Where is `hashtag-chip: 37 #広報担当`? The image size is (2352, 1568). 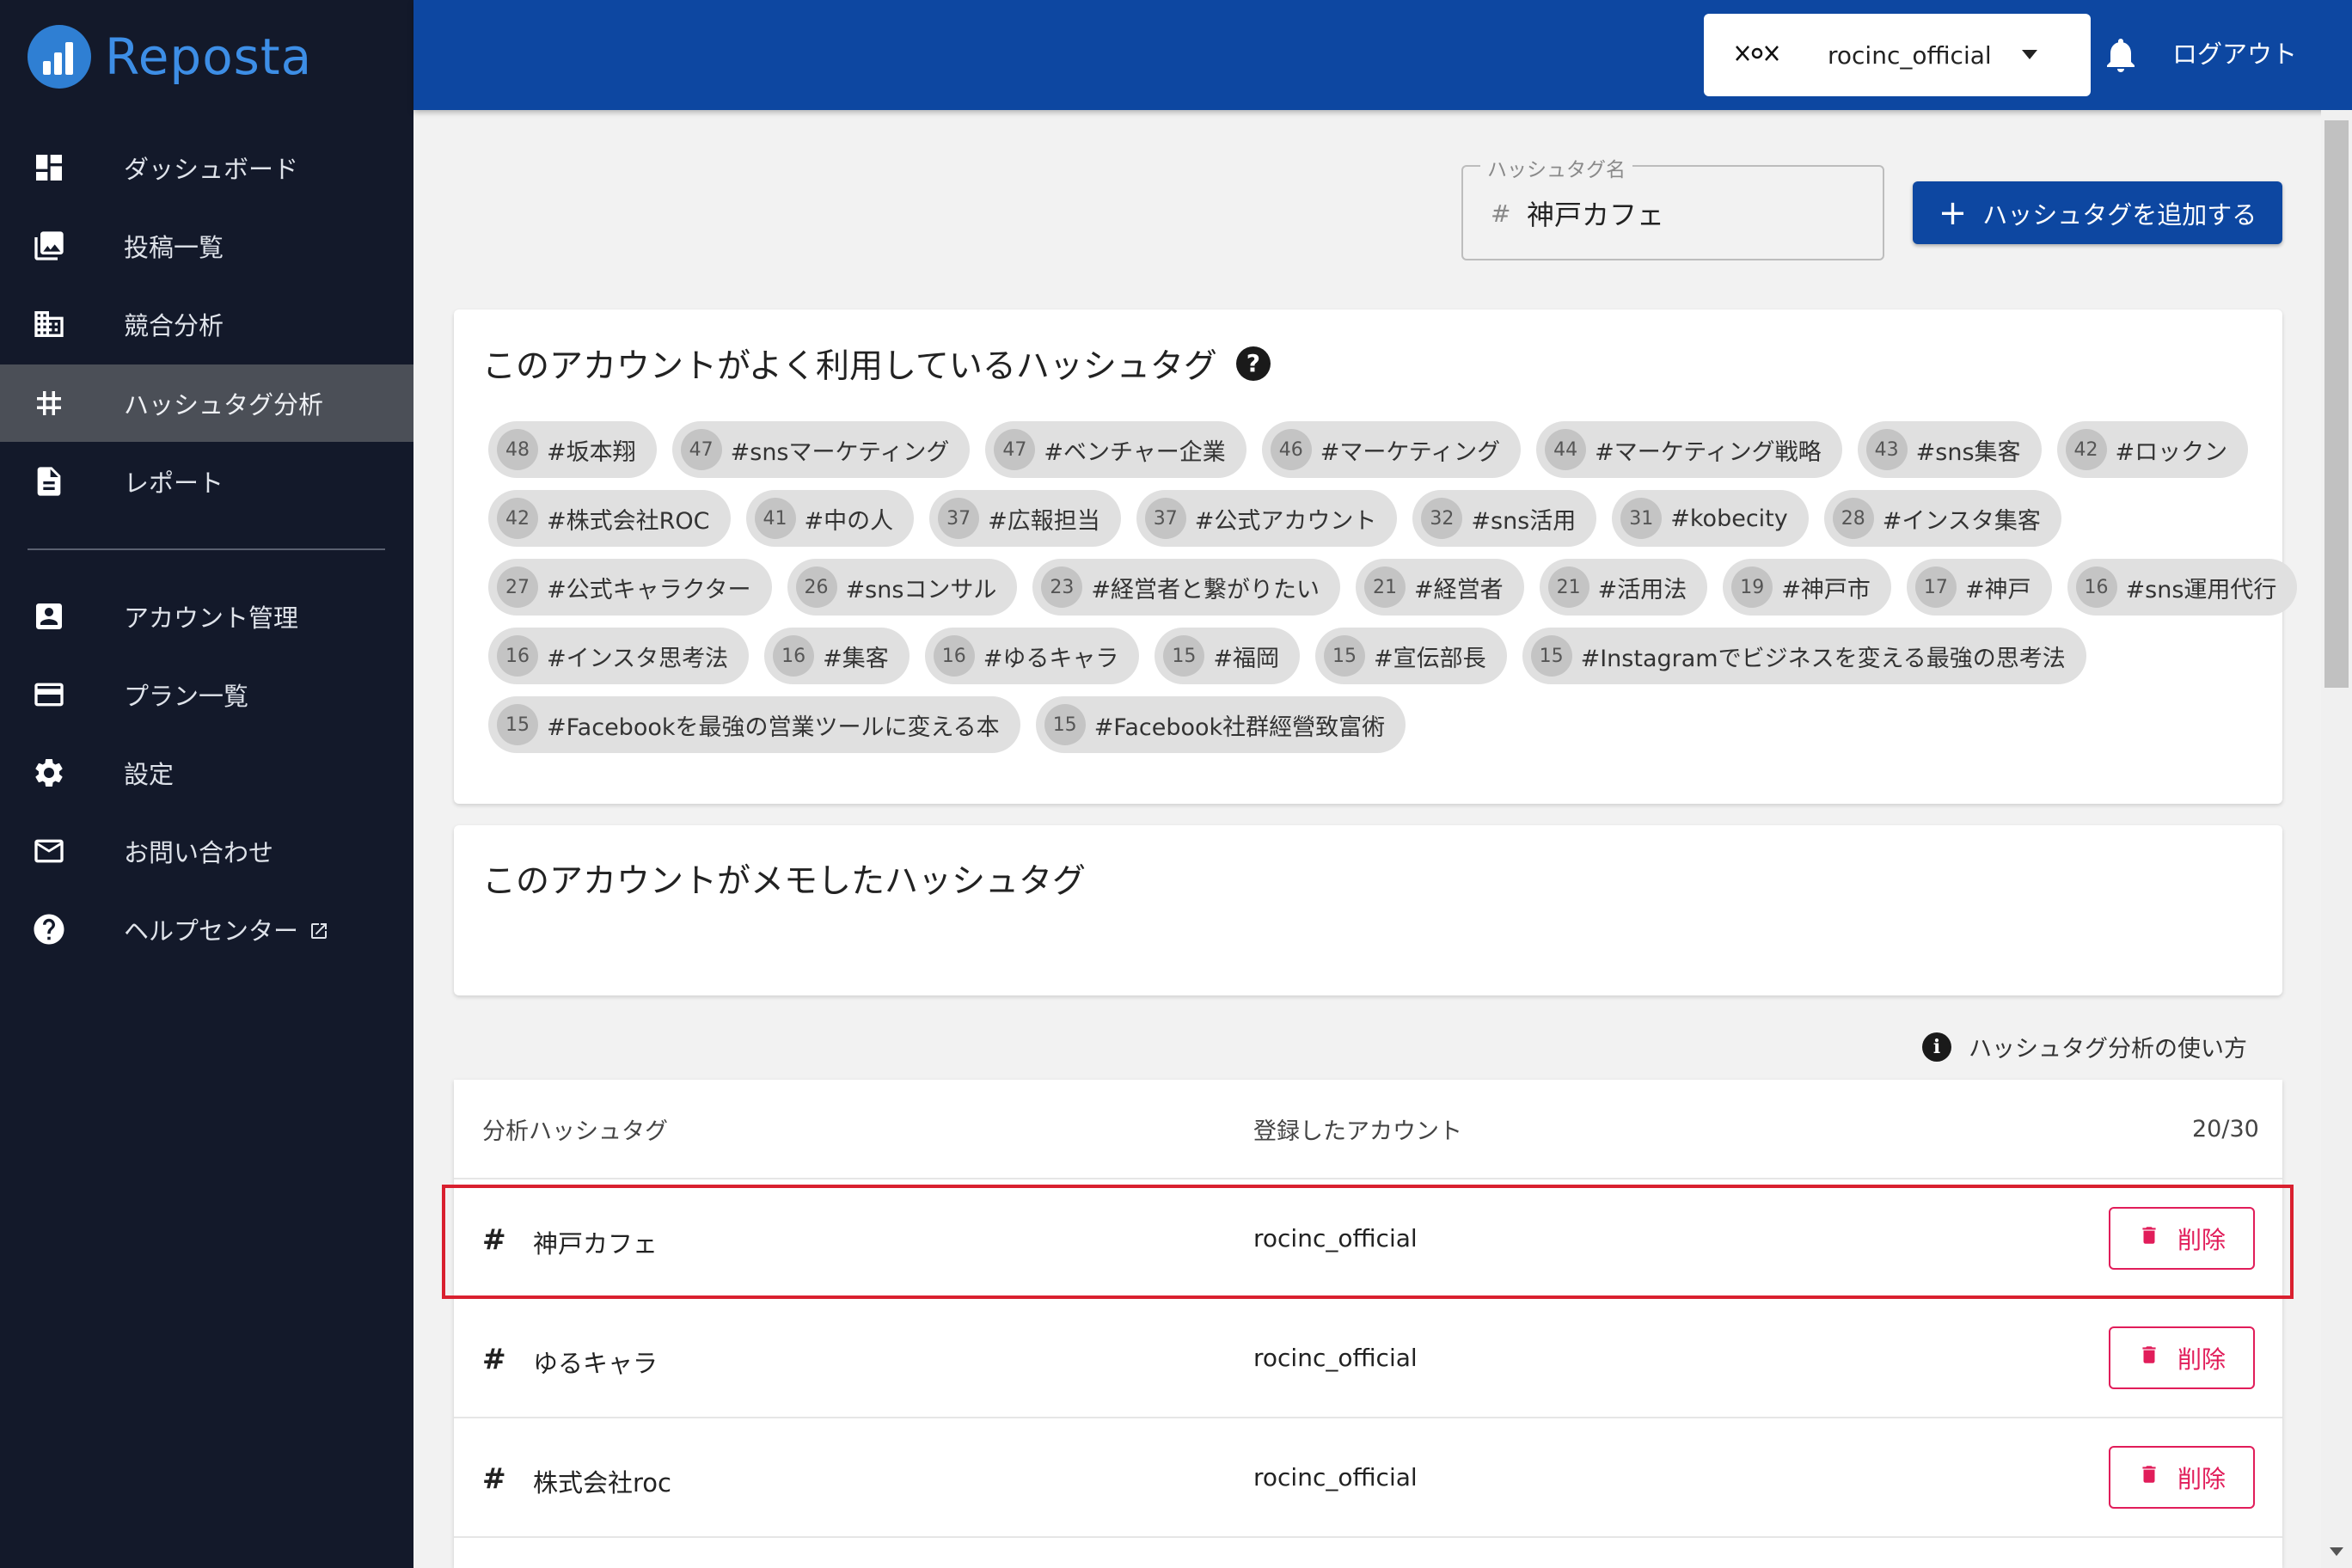
hashtag-chip: 37 #広報担当 is located at coordinates (1025, 518).